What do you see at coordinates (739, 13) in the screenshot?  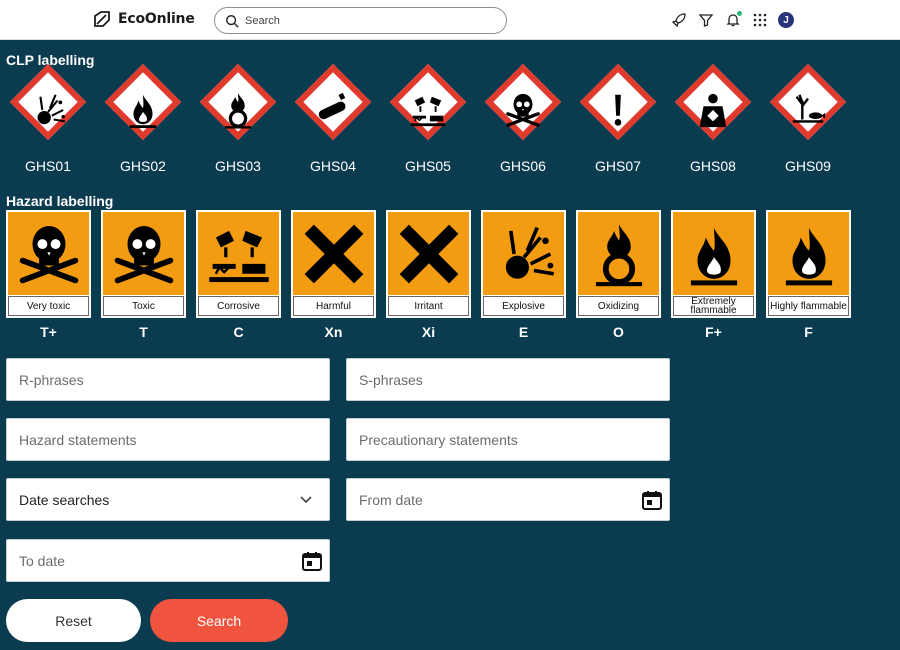 I see `notification-dot` at bounding box center [739, 13].